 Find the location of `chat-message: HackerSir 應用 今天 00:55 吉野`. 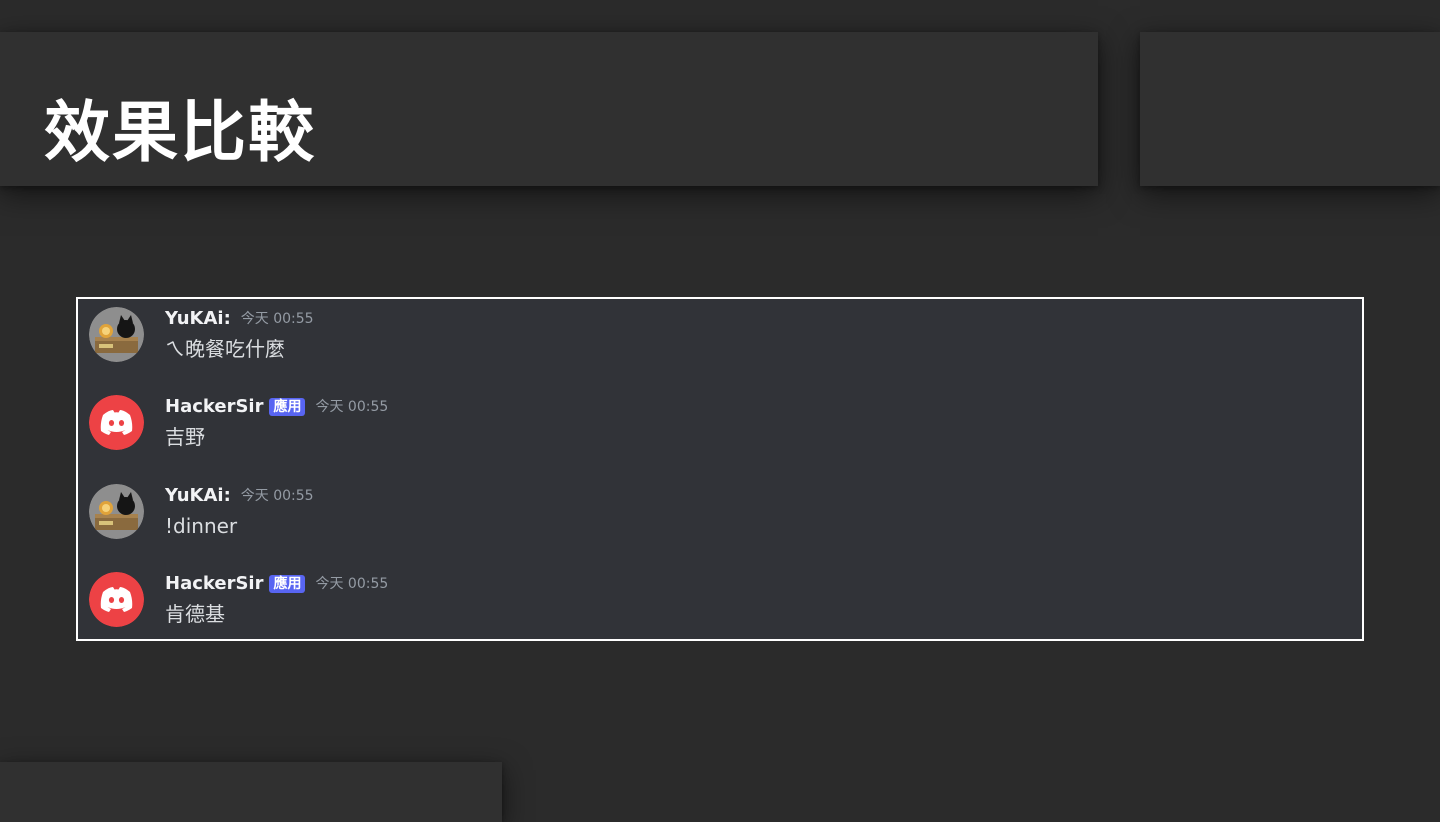

chat-message: HackerSir 應用 今天 00:55 吉野 is located at coordinates (720, 422).